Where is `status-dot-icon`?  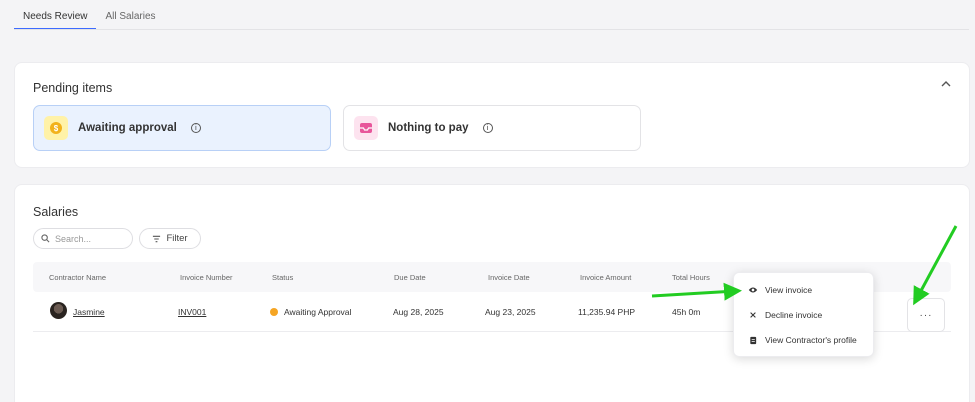 status-dot-icon is located at coordinates (274, 312).